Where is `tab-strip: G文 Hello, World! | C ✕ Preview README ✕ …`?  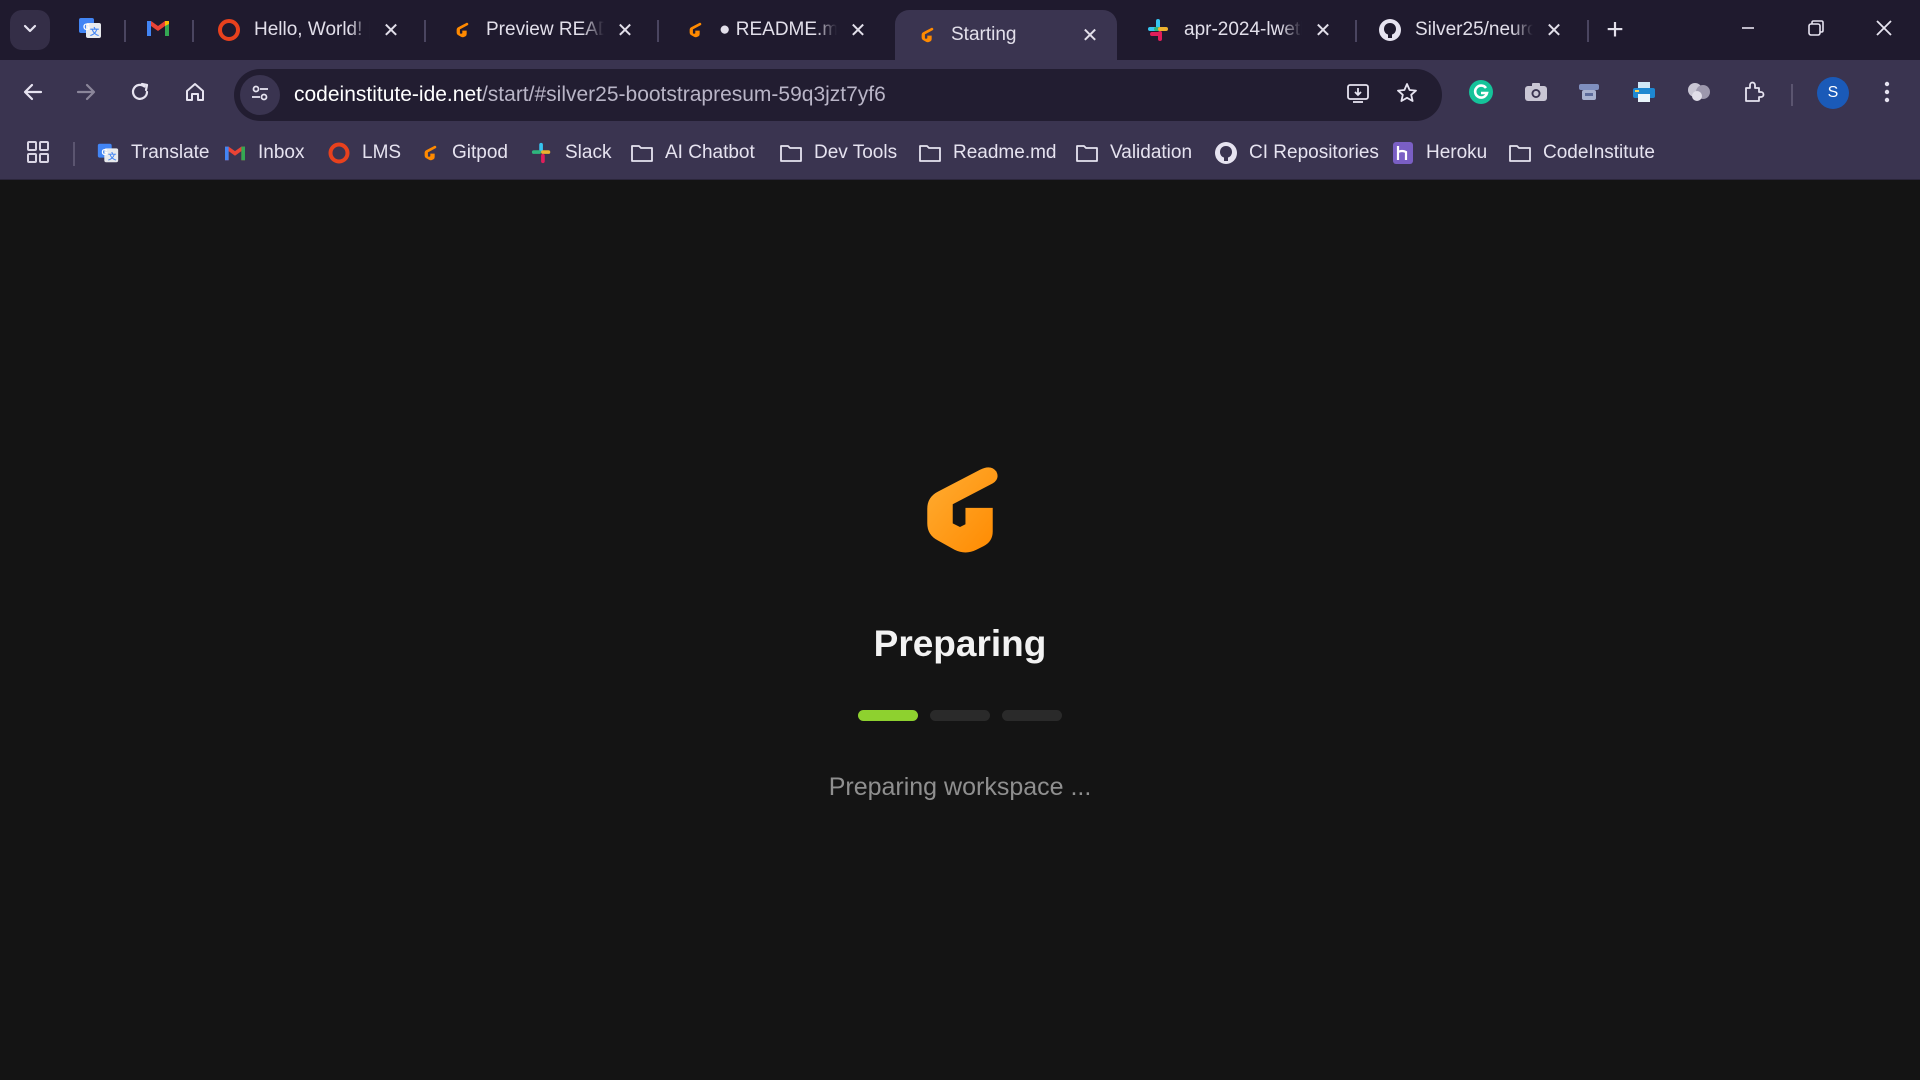
tab-strip: G文 Hello, World! | C ✕ Preview README ✕ … is located at coordinates (960, 30).